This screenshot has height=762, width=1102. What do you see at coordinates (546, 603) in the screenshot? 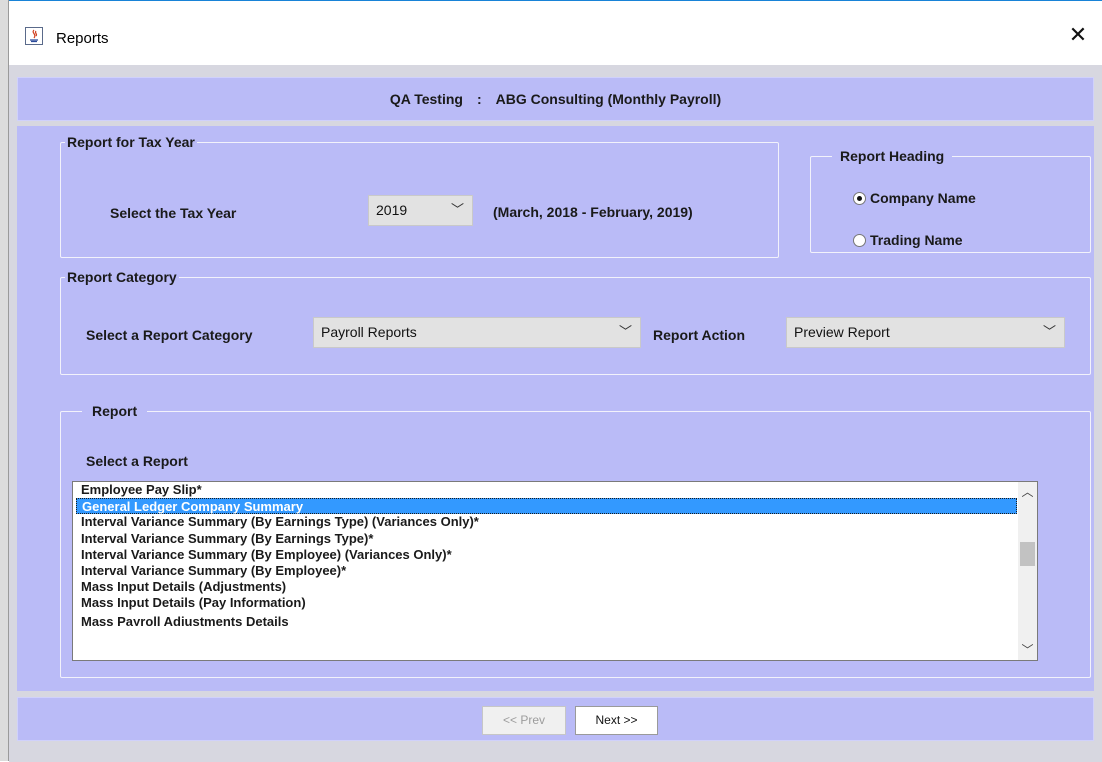
I see `list-item: Mass Input Details (Pay Information)` at bounding box center [546, 603].